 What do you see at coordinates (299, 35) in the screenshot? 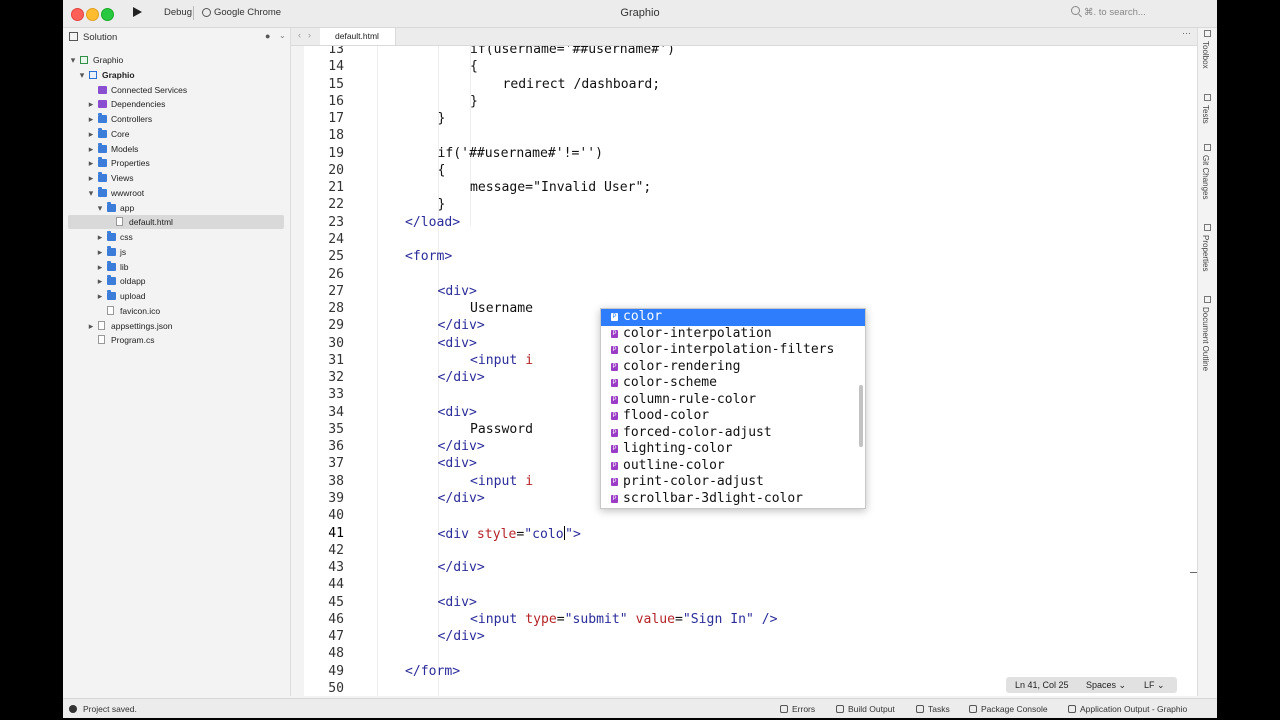
I see `navigate-back-icon: ‹` at bounding box center [299, 35].